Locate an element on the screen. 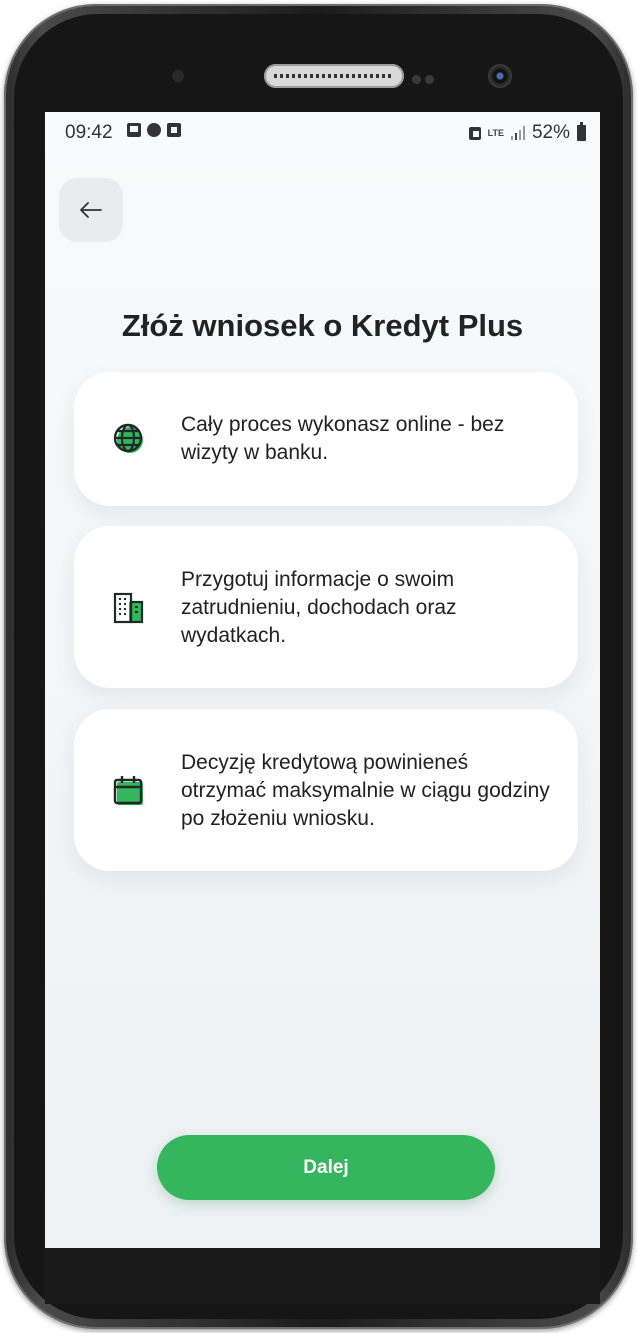  notification-icons is located at coordinates (154, 130).